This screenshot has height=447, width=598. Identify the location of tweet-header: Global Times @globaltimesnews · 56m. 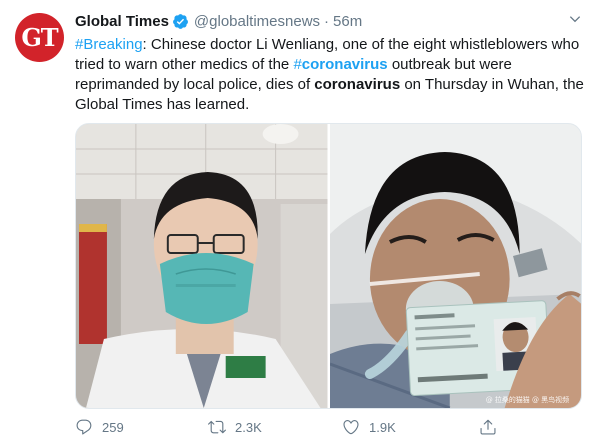
(218, 21).